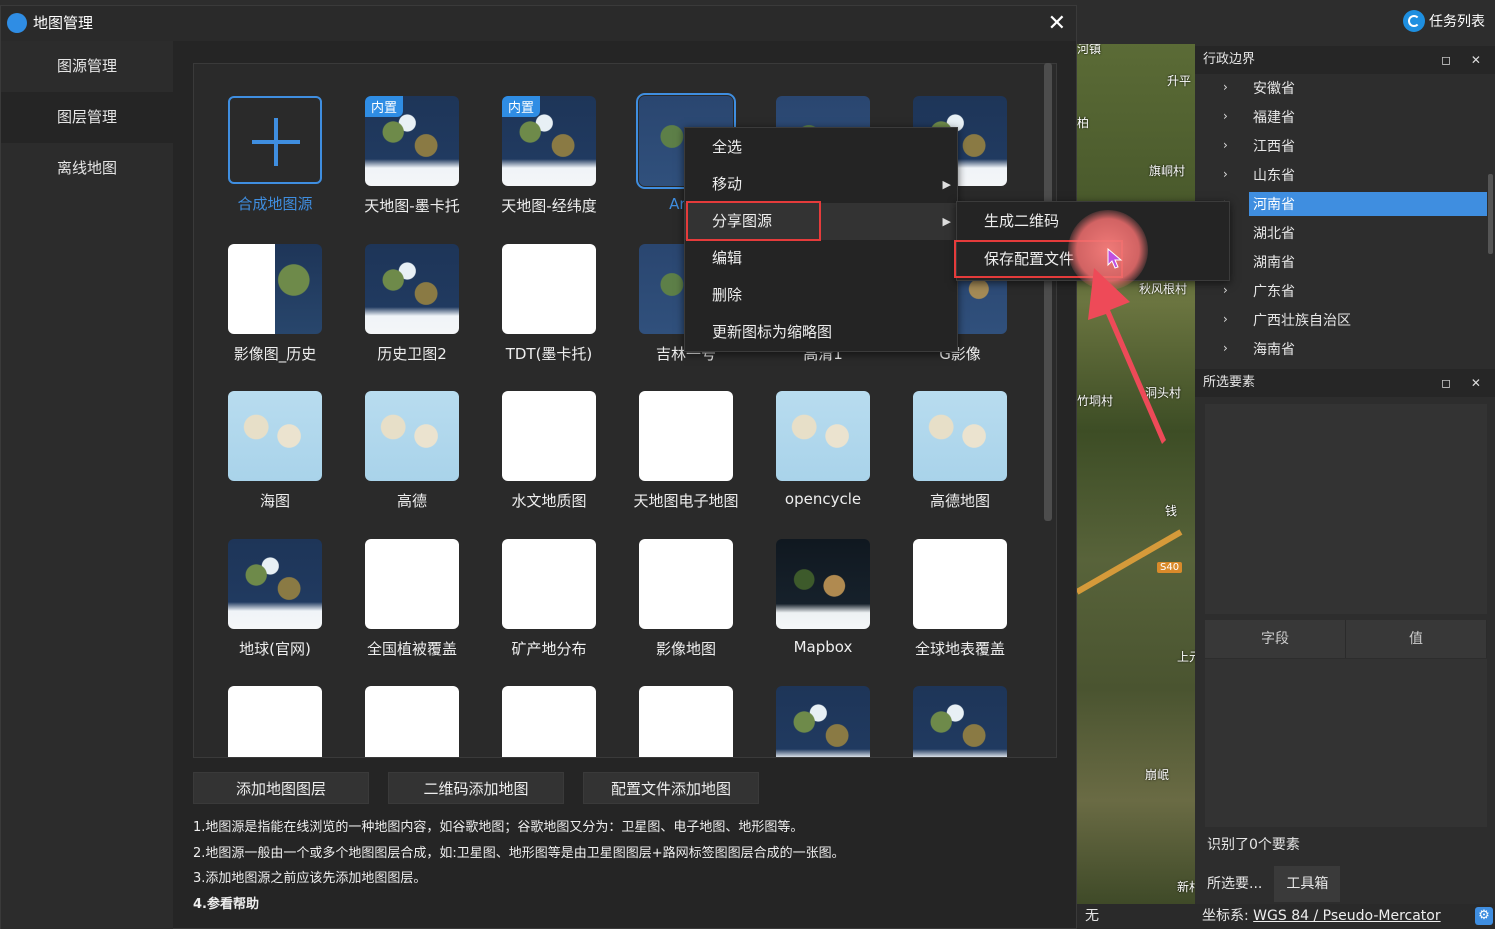  Describe the element at coordinates (1127, 356) in the screenshot. I see `annotation-arrow` at that location.